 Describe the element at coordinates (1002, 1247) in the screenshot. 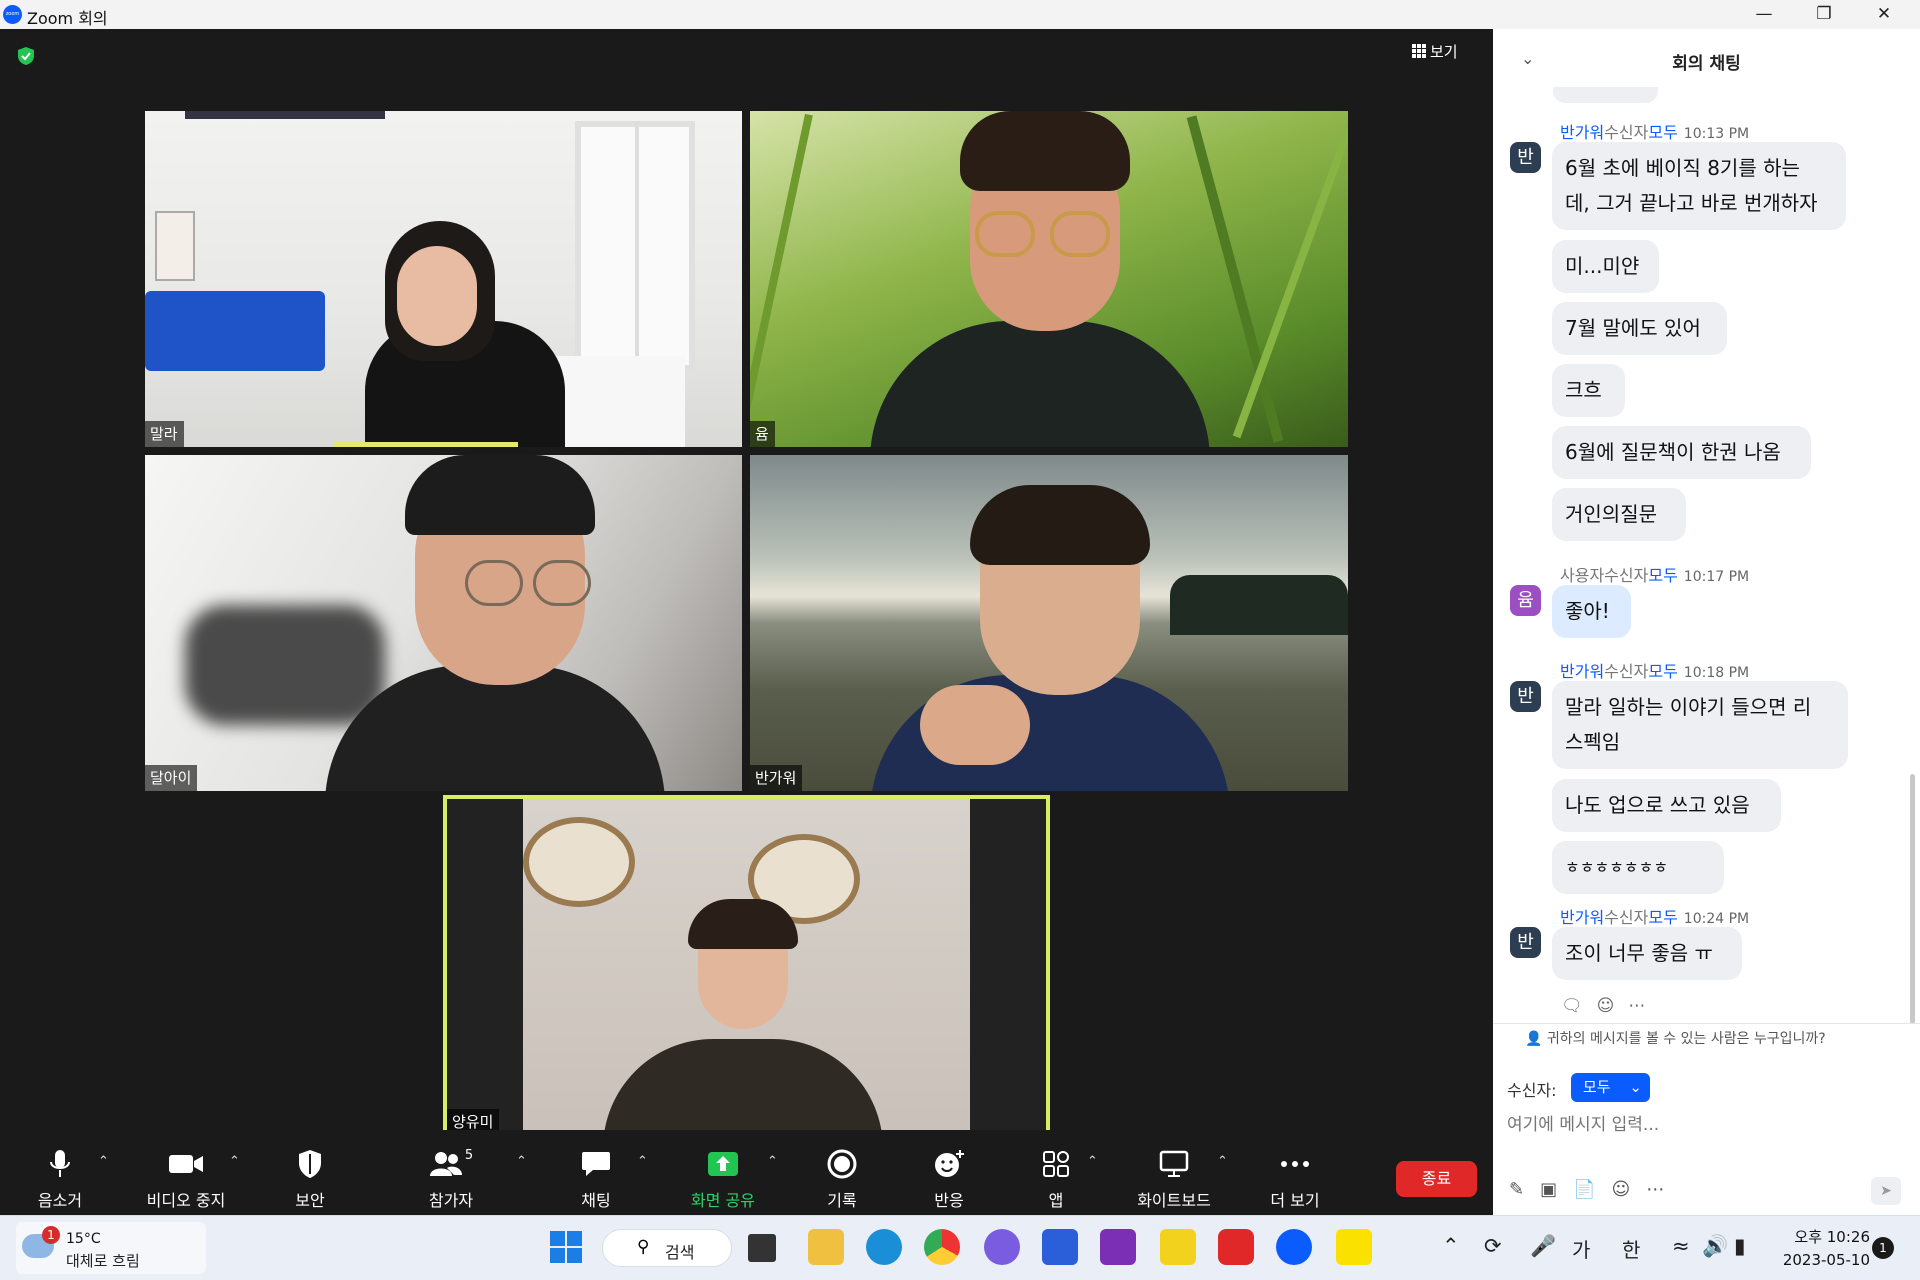

I see `copilot-icon` at that location.